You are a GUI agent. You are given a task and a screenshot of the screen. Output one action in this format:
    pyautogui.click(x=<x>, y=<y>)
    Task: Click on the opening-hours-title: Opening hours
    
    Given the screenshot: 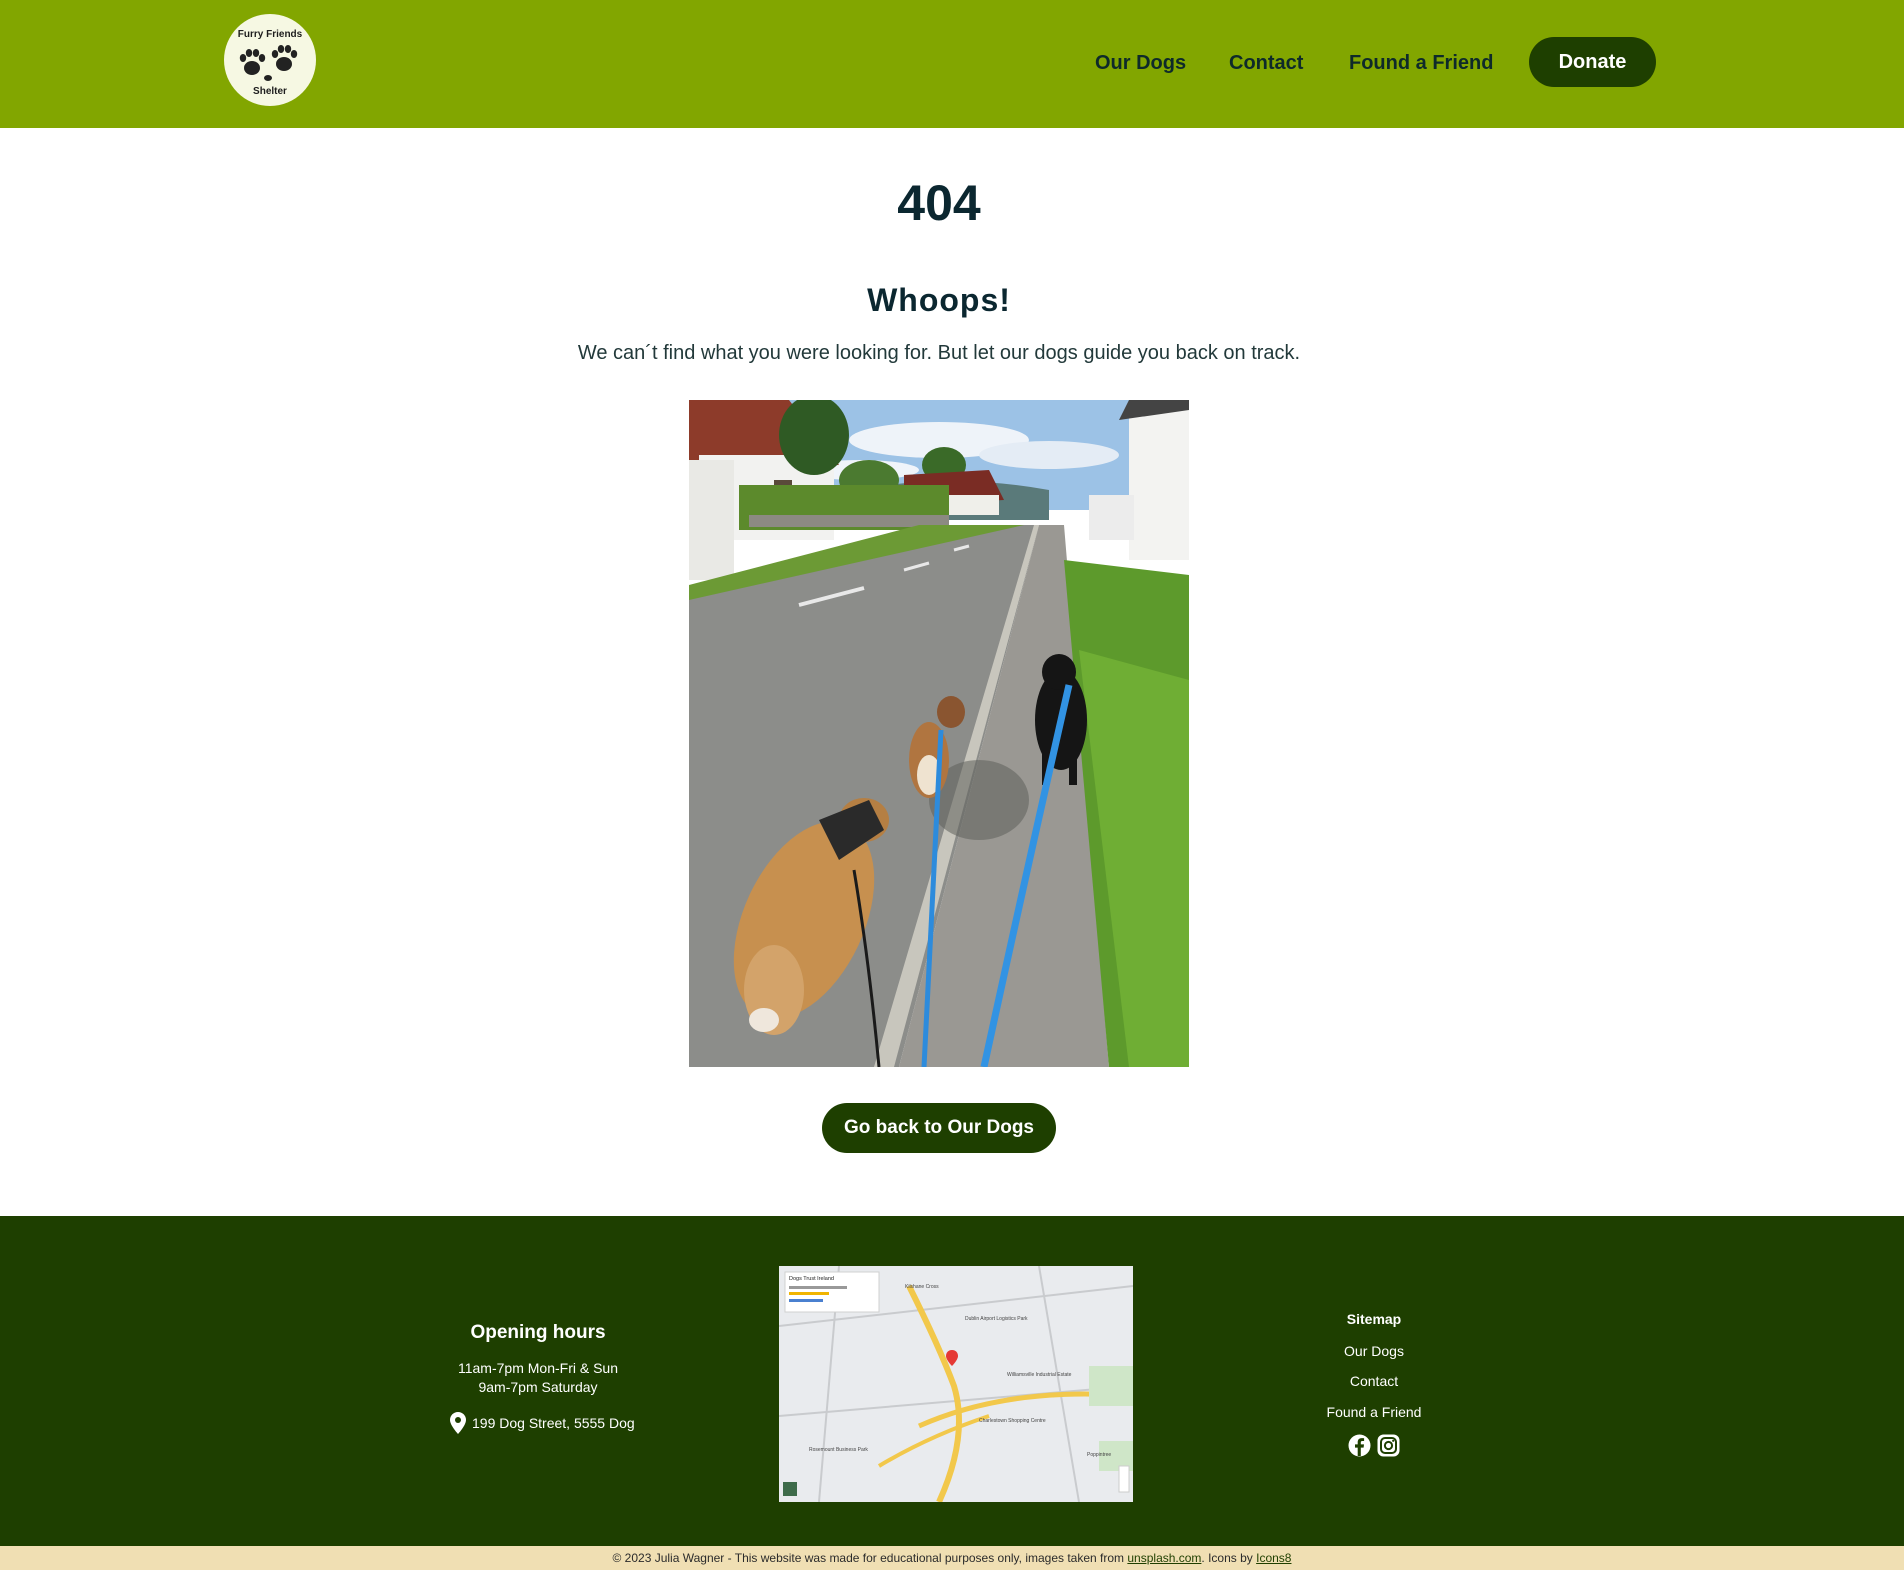 What is the action you would take?
    pyautogui.click(x=538, y=1332)
    